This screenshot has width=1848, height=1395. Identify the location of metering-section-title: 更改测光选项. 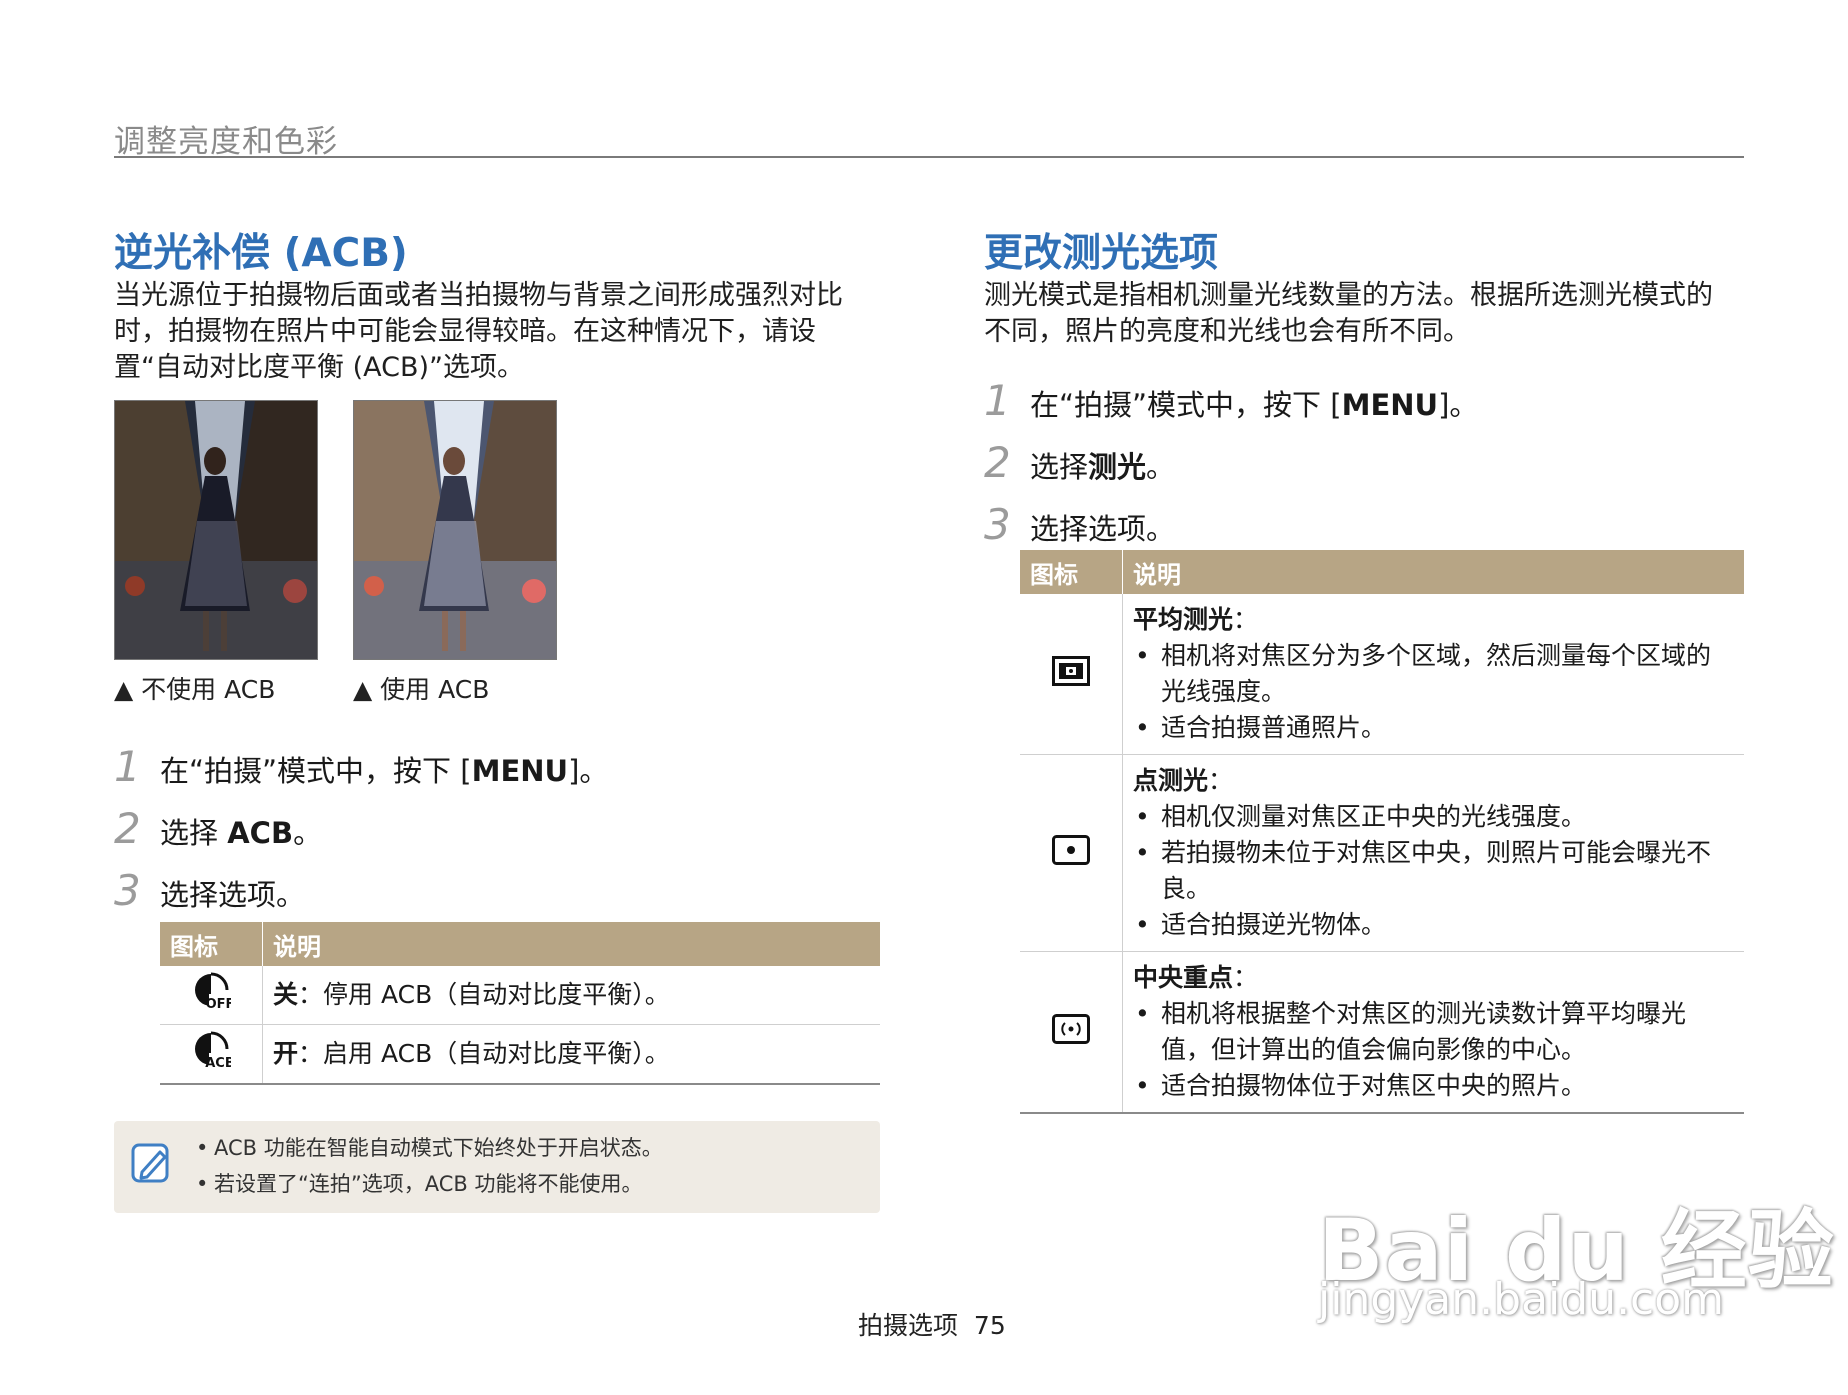
(1101, 253).